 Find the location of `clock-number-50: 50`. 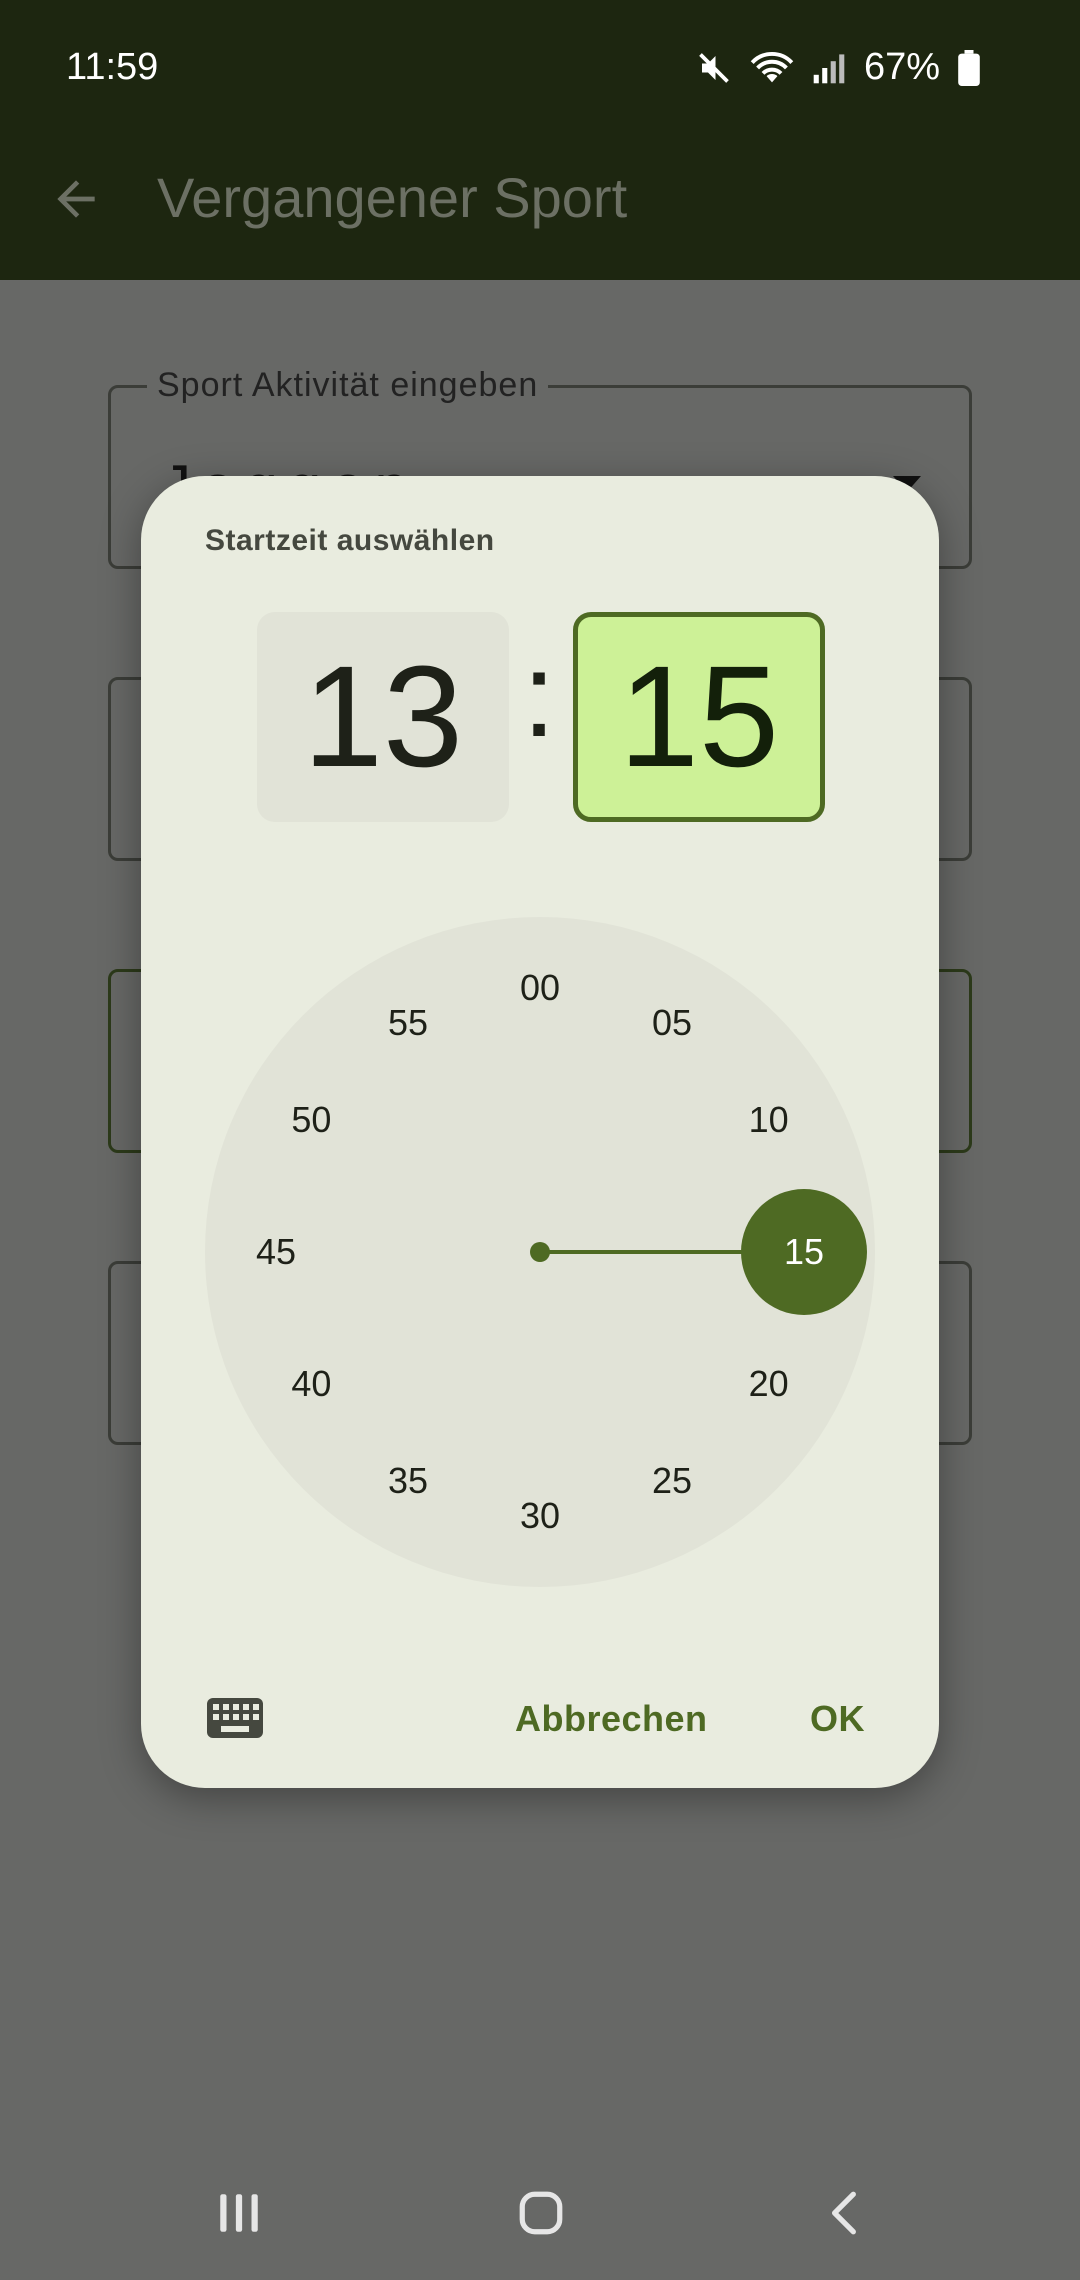

clock-number-50: 50 is located at coordinates (311, 1120).